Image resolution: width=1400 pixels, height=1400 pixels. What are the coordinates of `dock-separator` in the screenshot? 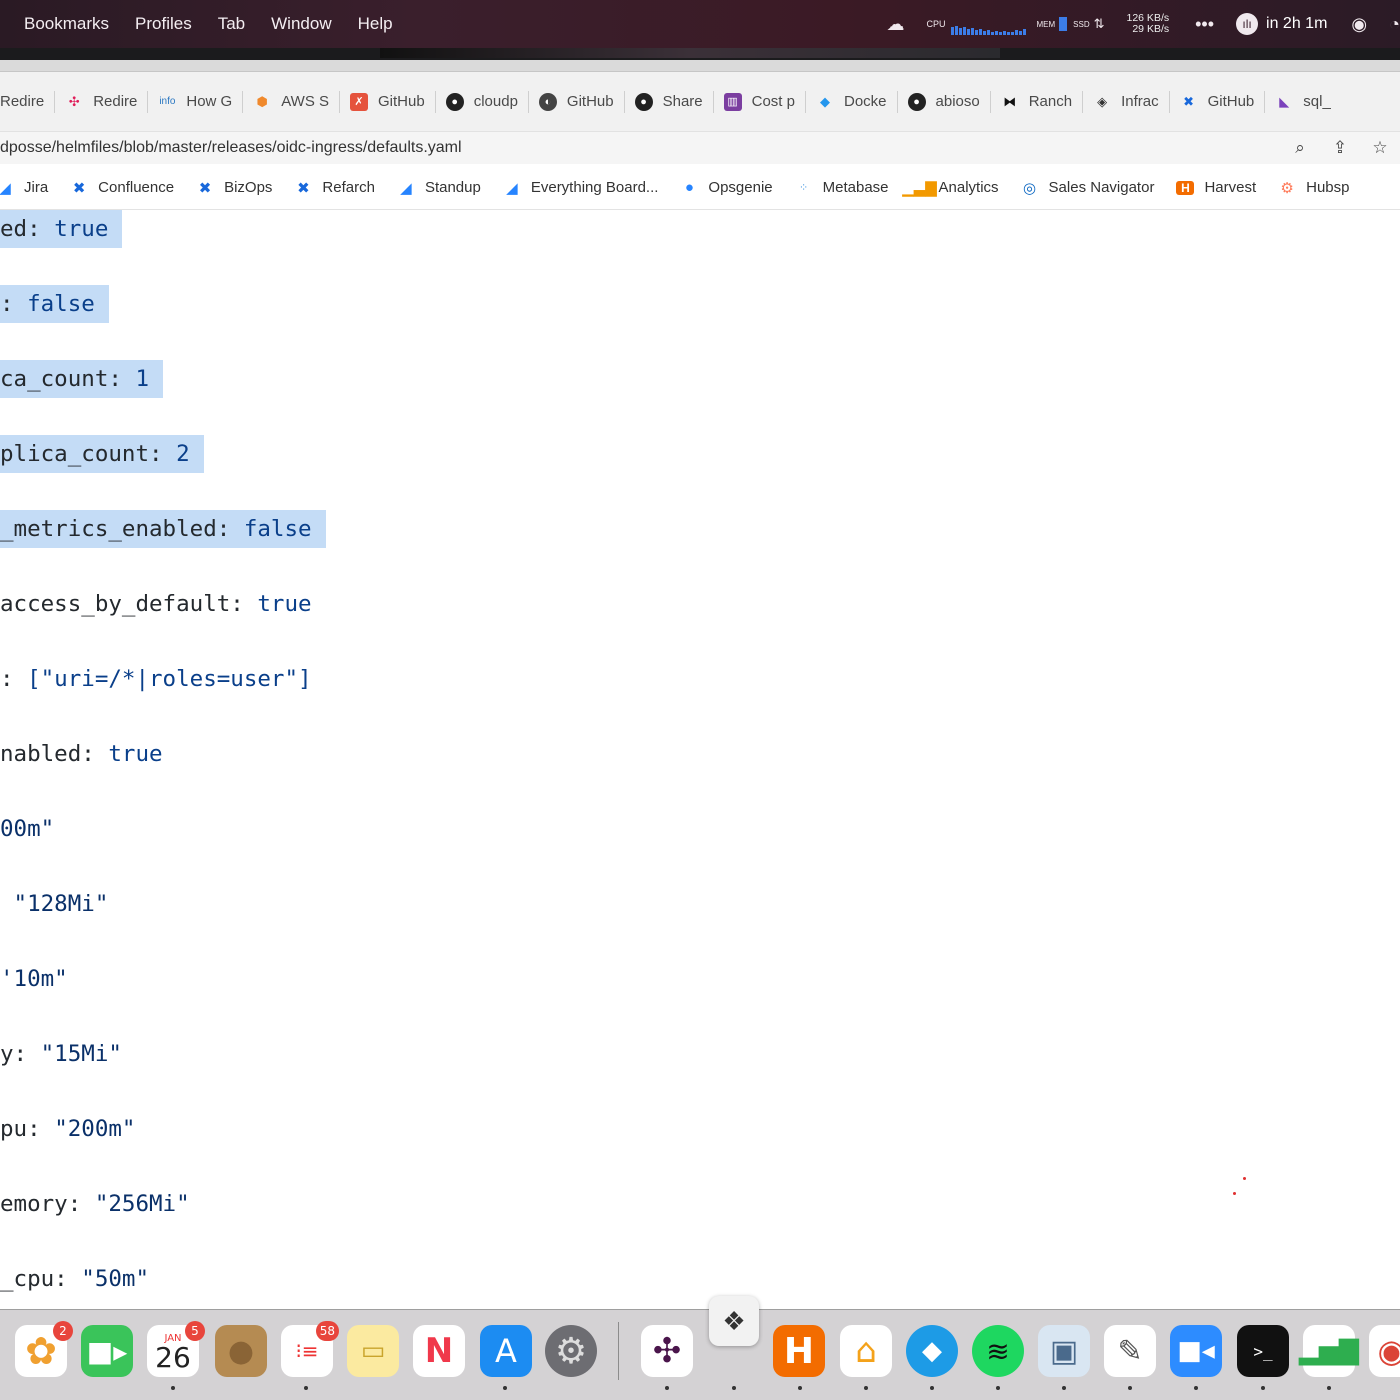 It's located at (618, 1351).